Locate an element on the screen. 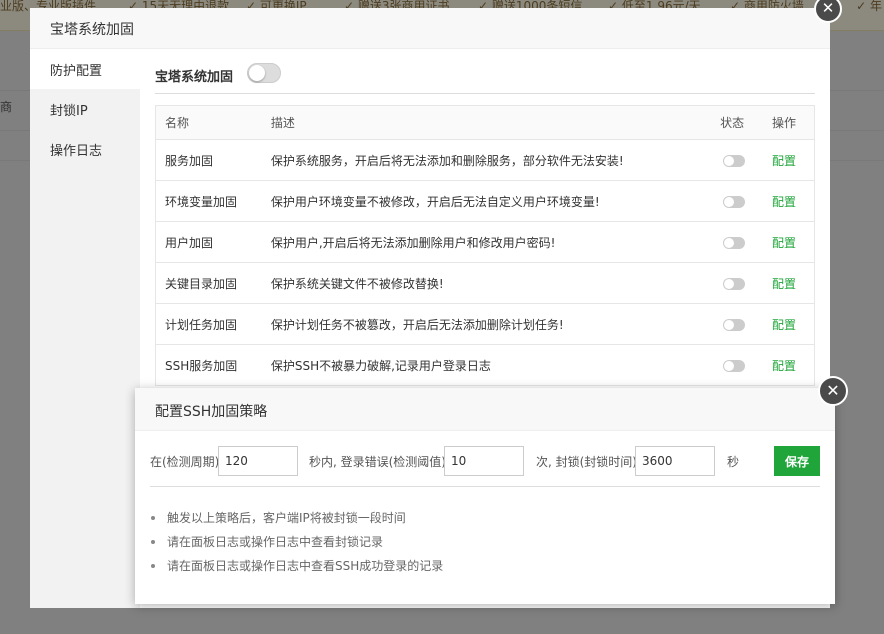 The image size is (884, 634). row-name: 服务加固 is located at coordinates (213, 160).